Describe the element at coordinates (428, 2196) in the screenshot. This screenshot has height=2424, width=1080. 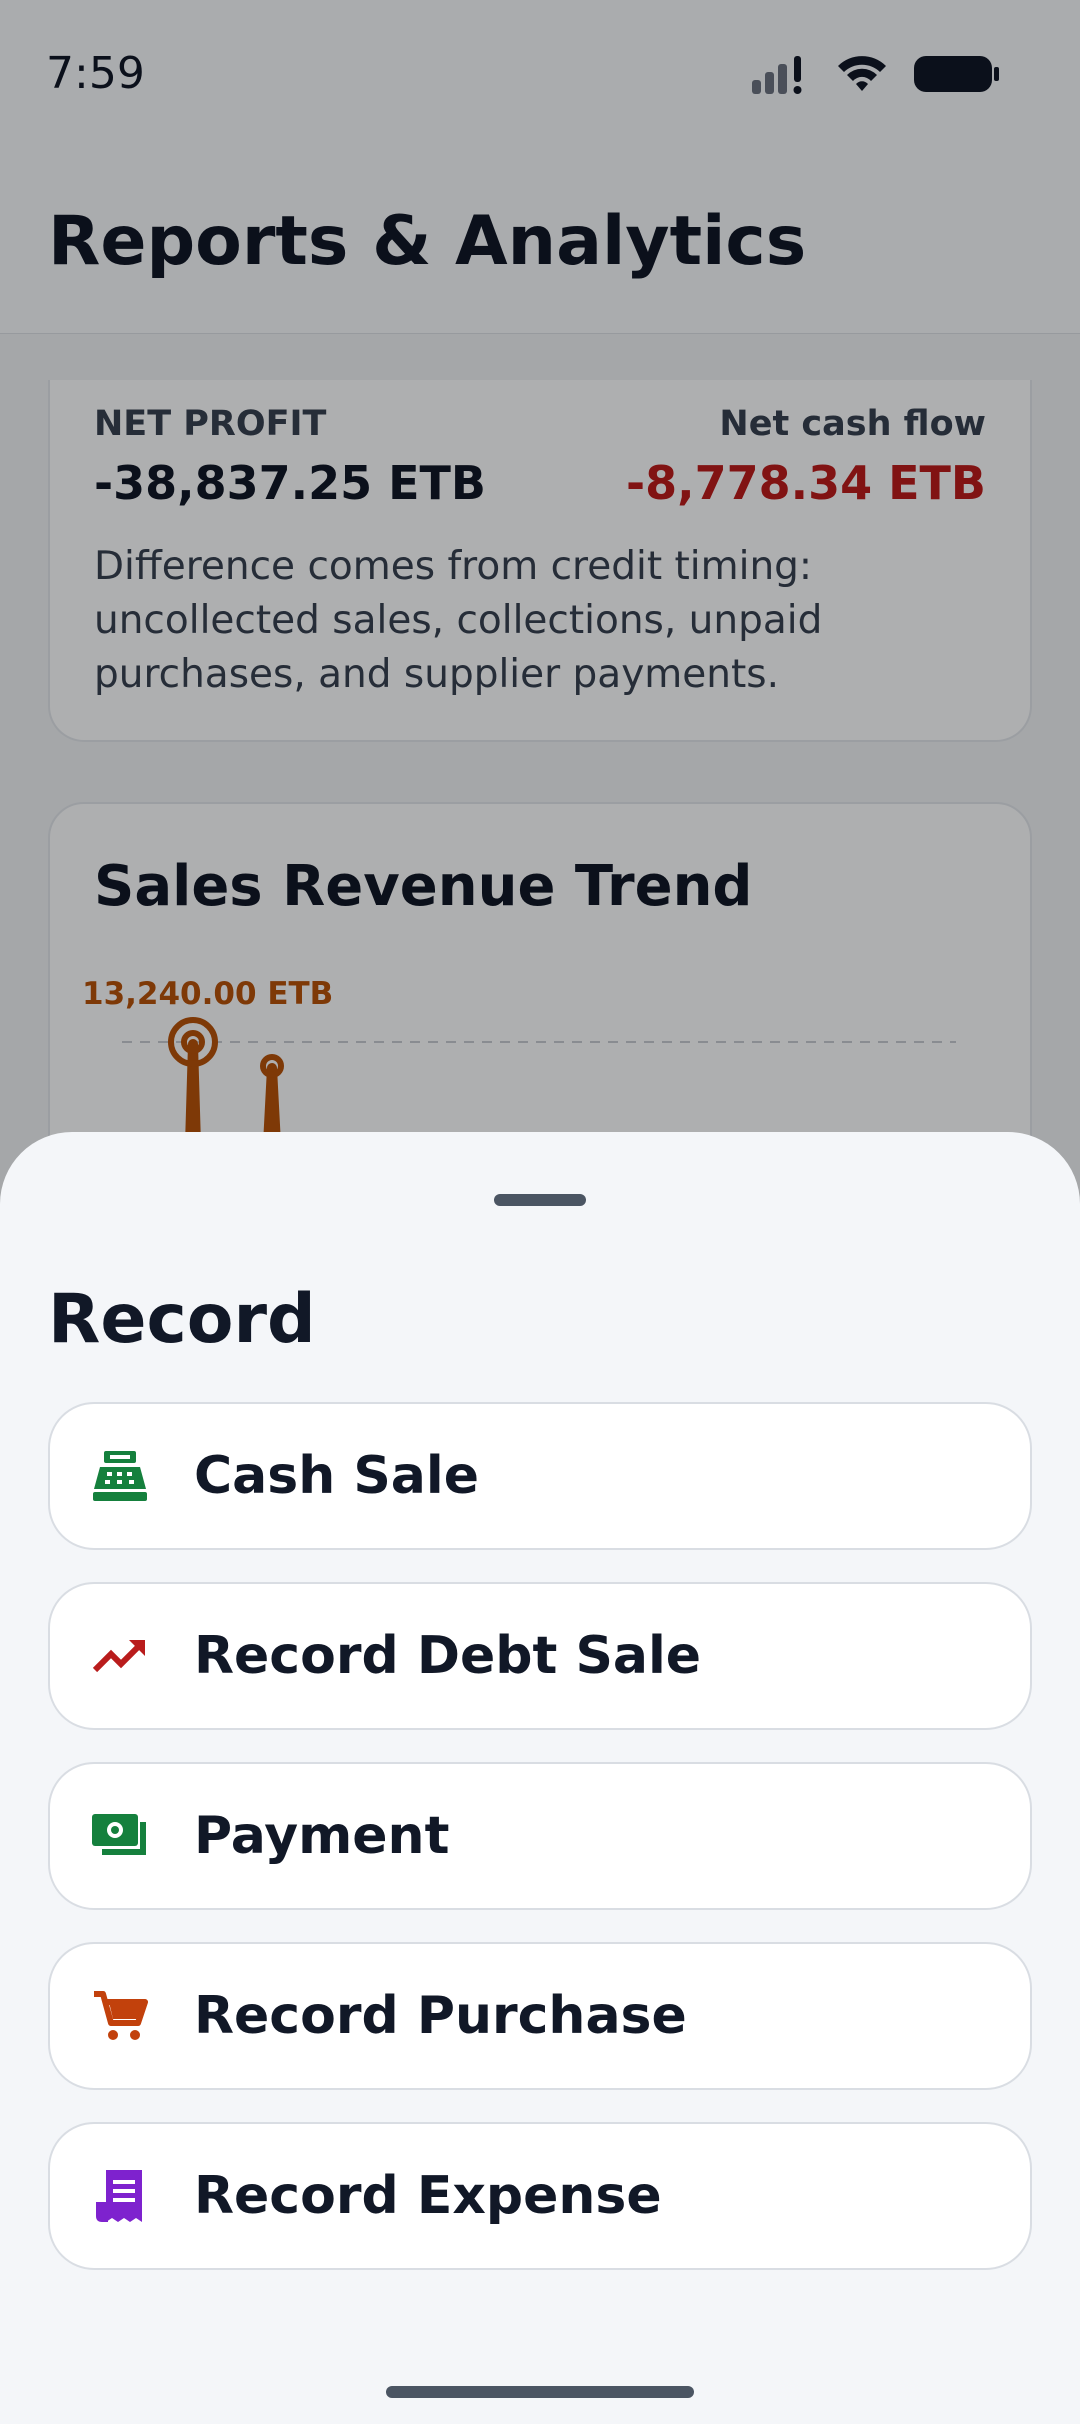
I see `record-expense-label: Record Expense` at that location.